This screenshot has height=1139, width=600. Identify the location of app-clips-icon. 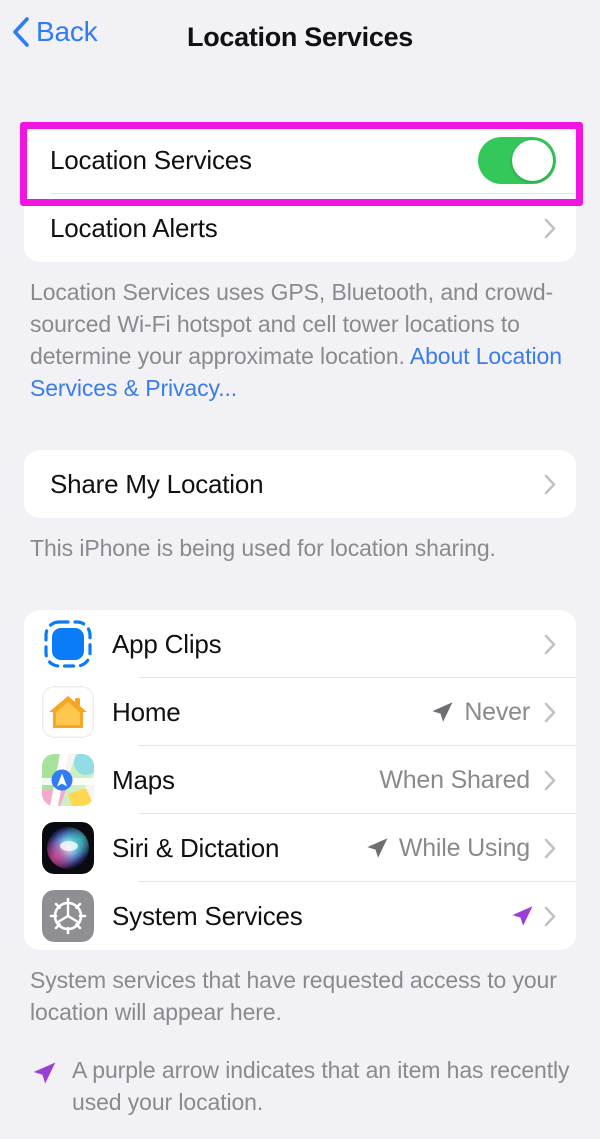
(68, 644).